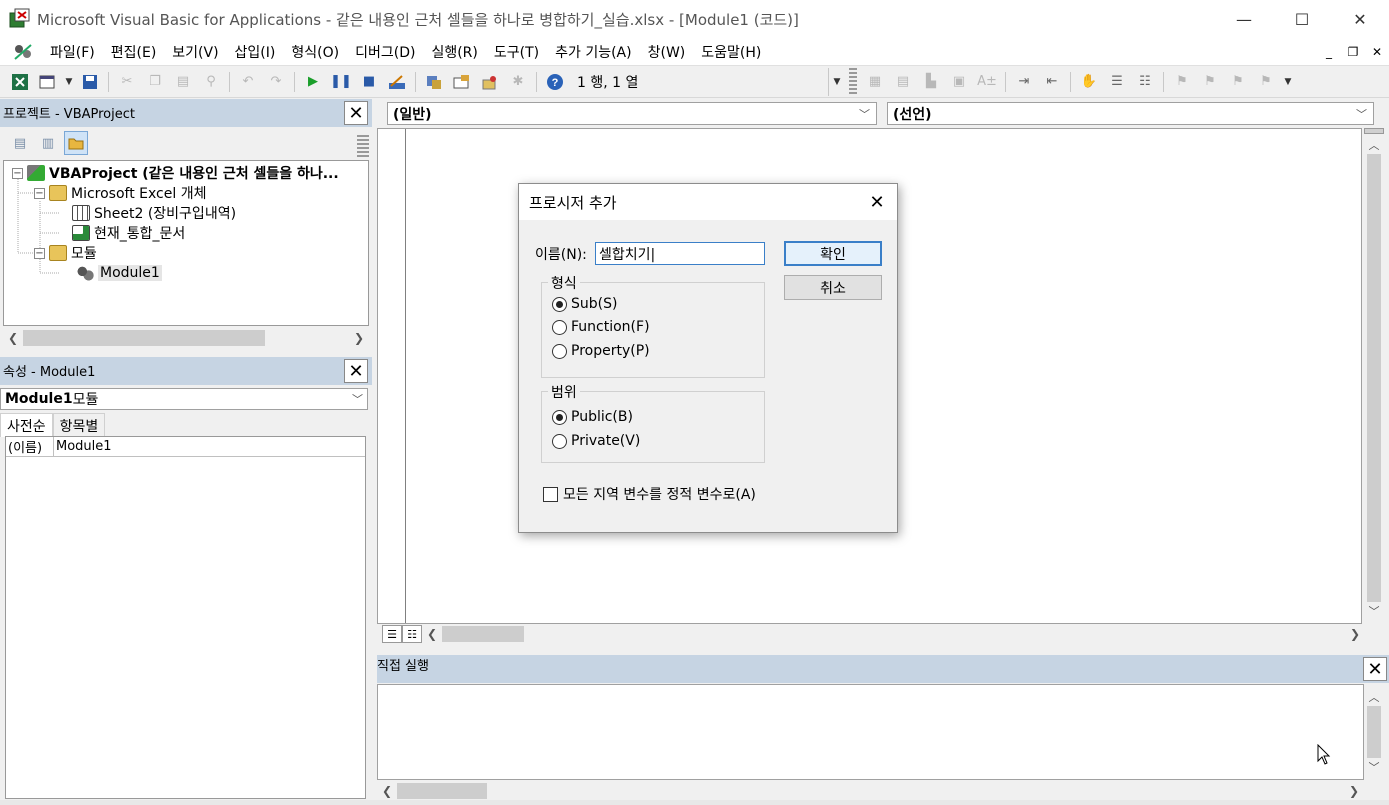  What do you see at coordinates (184, 399) in the screenshot?
I see `object-select: Module1 모듈 ﹀` at bounding box center [184, 399].